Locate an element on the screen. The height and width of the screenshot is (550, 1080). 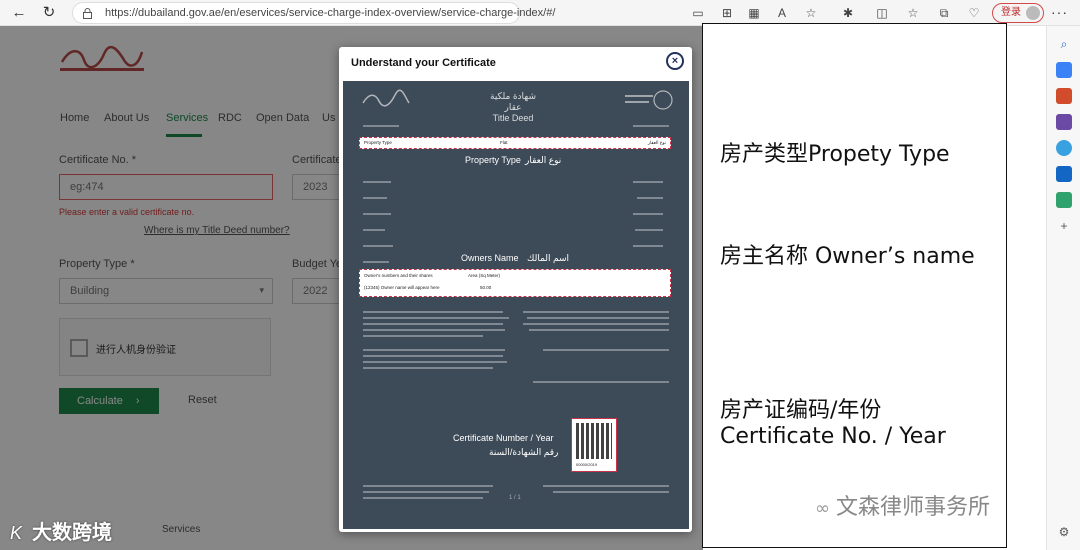
copilot-app-icon is located at coordinates (1064, 148).